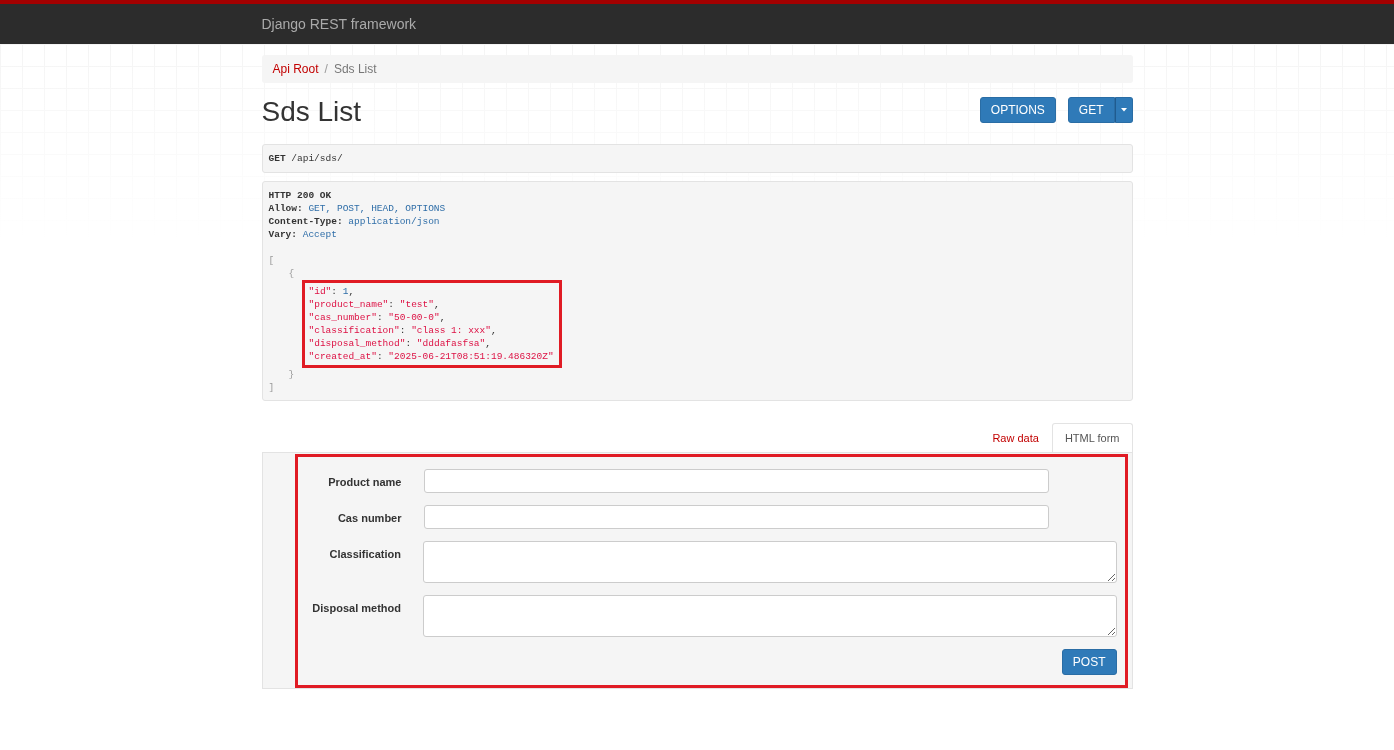 The image size is (1394, 750). What do you see at coordinates (1091, 109) in the screenshot?
I see `get-button: GET` at bounding box center [1091, 109].